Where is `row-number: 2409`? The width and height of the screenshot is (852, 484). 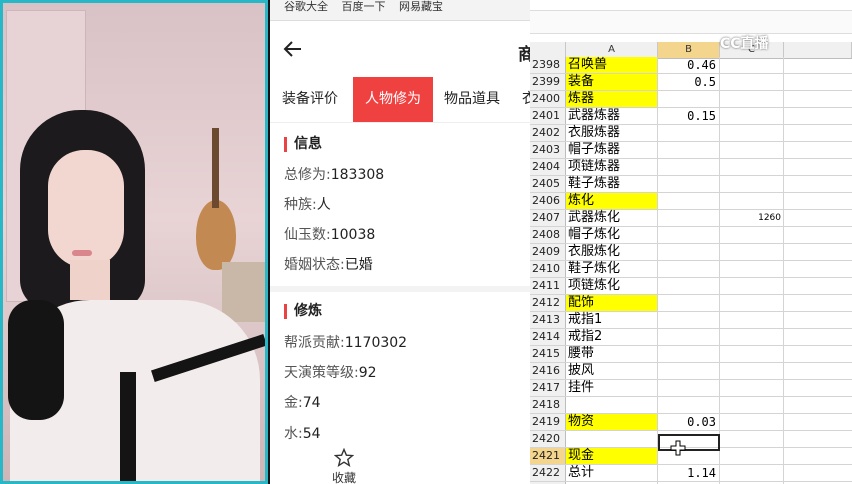 row-number: 2409 is located at coordinates (548, 252).